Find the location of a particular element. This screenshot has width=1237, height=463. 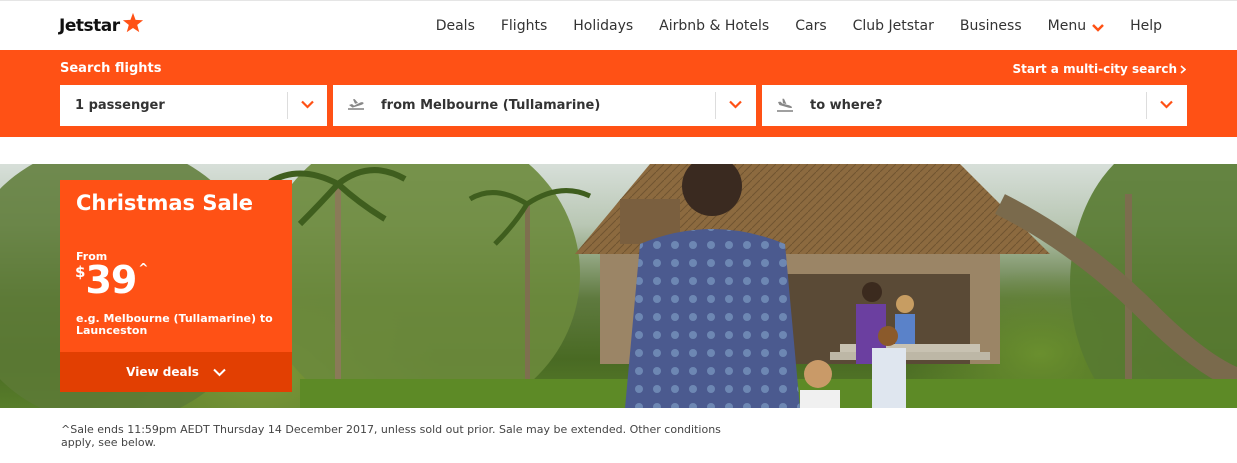

nav-item-deals: Deals is located at coordinates (455, 26).